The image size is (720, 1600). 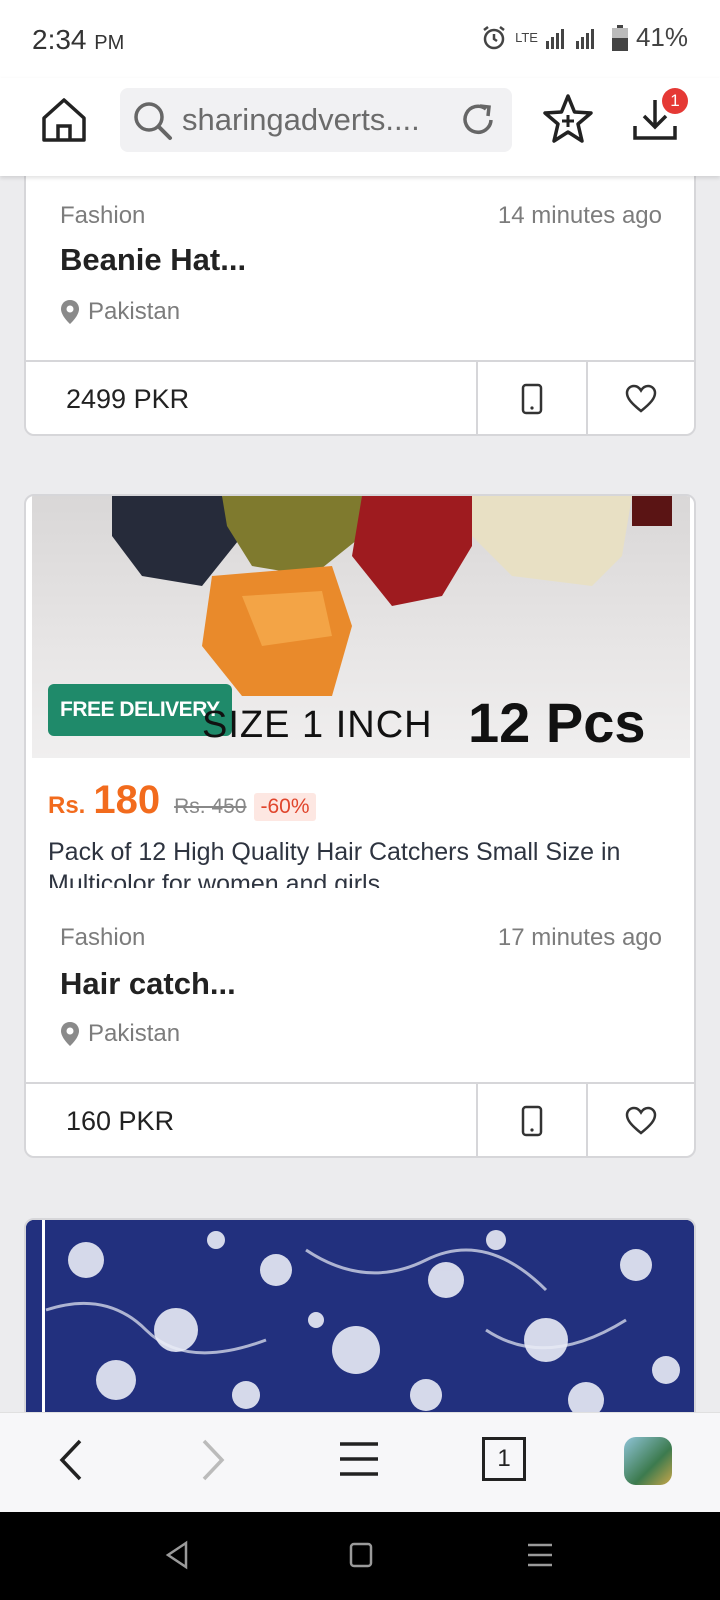 I want to click on listing-price: 160 PKR, so click(x=252, y=1120).